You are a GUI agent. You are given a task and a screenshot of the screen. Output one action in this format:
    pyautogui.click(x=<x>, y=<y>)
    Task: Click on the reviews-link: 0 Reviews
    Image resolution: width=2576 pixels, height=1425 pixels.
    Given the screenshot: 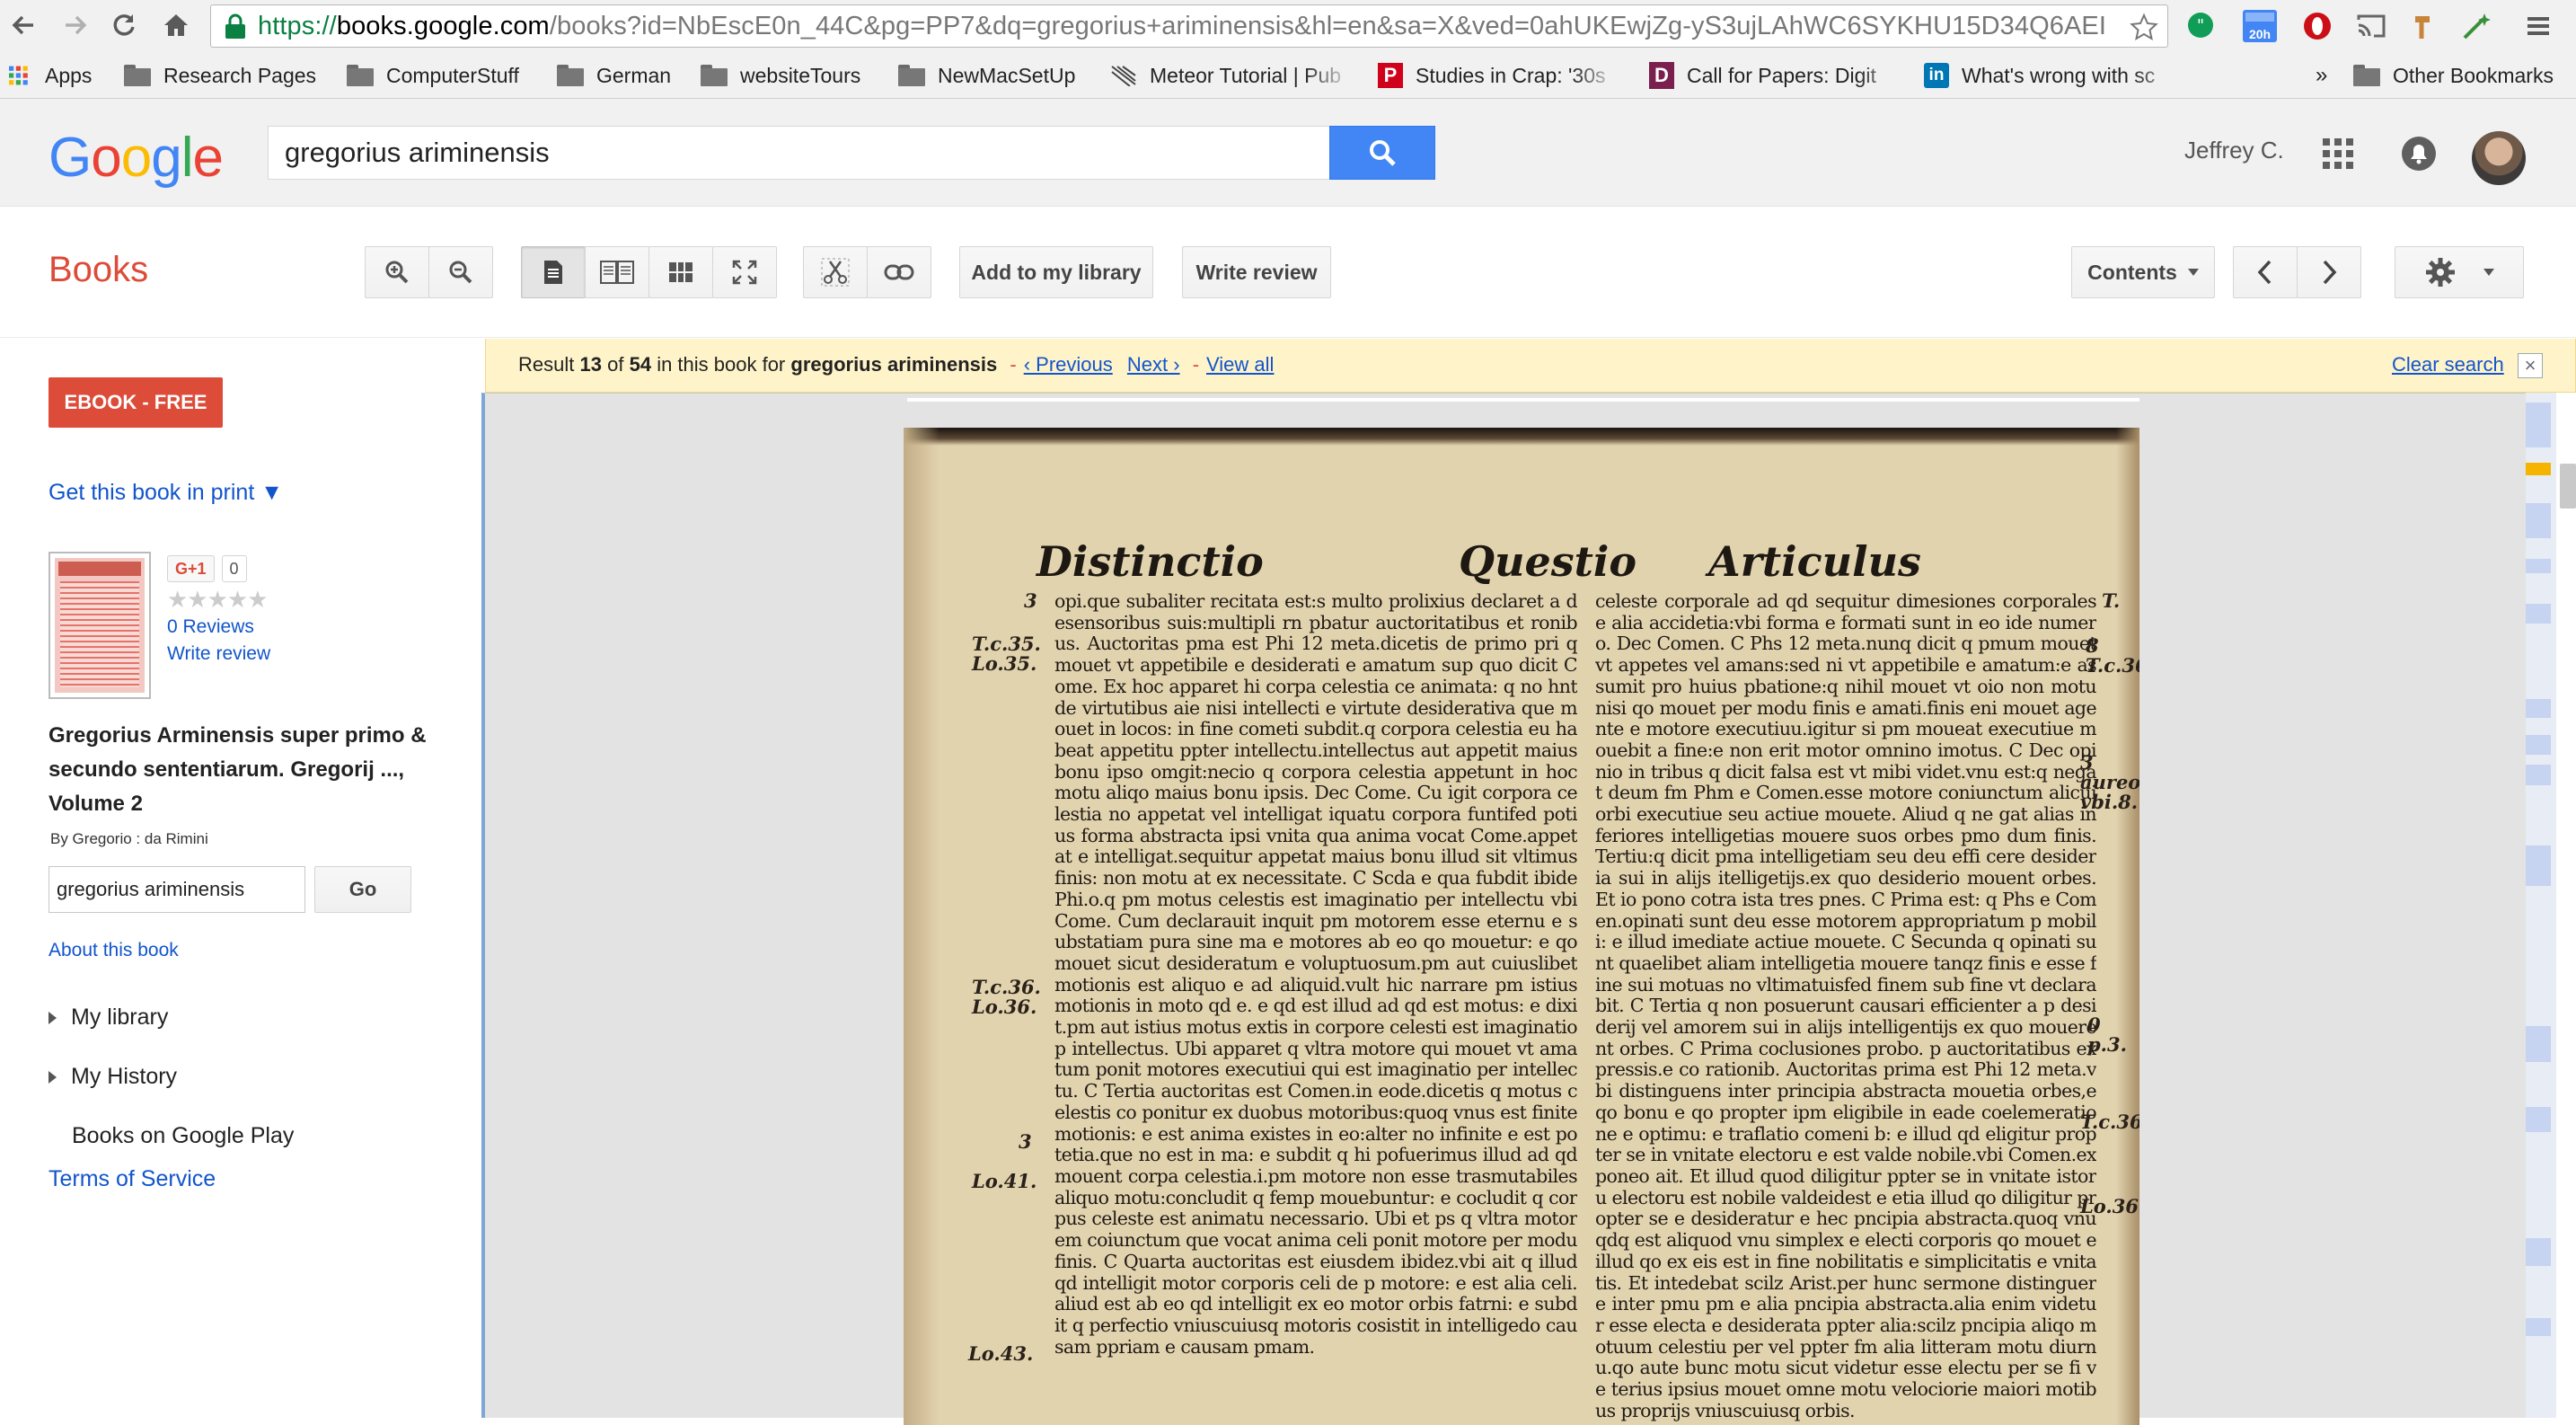 What is the action you would take?
    pyautogui.click(x=210, y=627)
    